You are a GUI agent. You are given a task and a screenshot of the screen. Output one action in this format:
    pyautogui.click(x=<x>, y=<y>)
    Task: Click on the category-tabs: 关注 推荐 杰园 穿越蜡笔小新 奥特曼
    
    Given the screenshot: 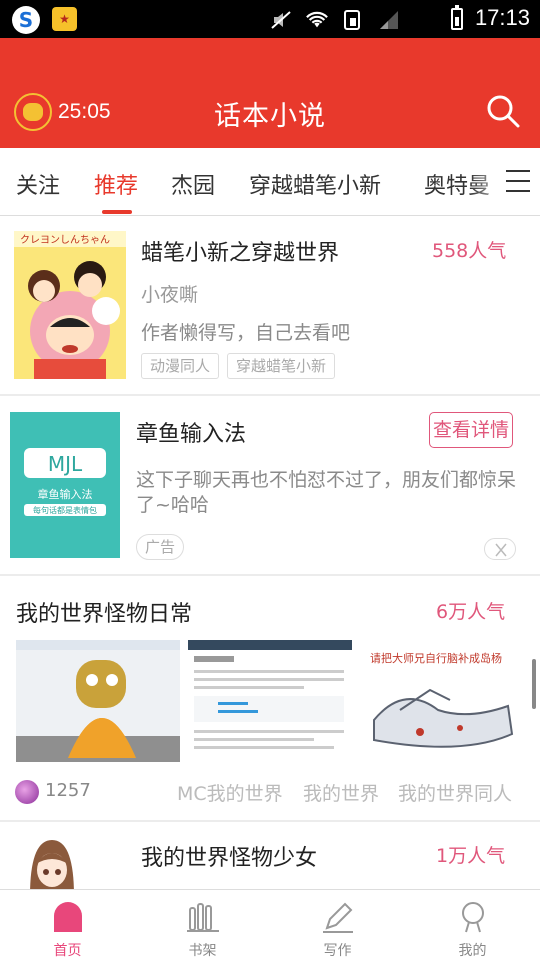 What is the action you would take?
    pyautogui.click(x=270, y=182)
    